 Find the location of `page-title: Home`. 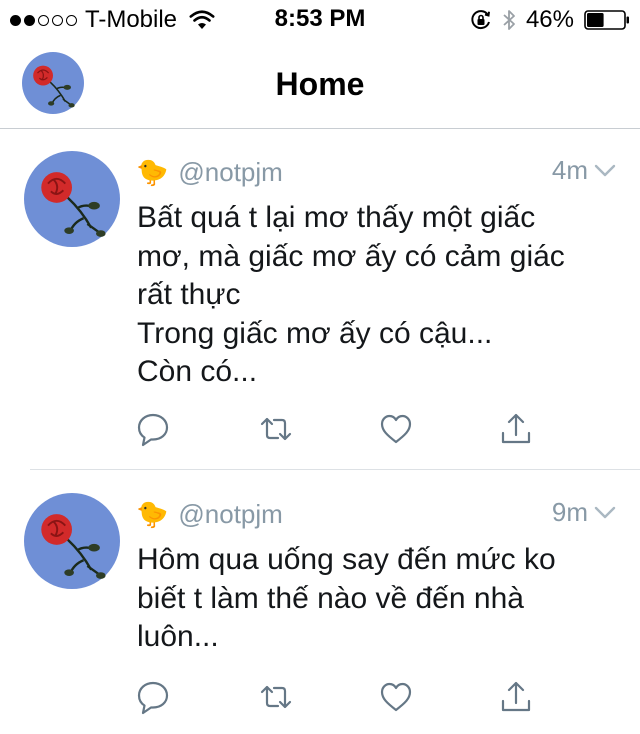

page-title: Home is located at coordinates (320, 84).